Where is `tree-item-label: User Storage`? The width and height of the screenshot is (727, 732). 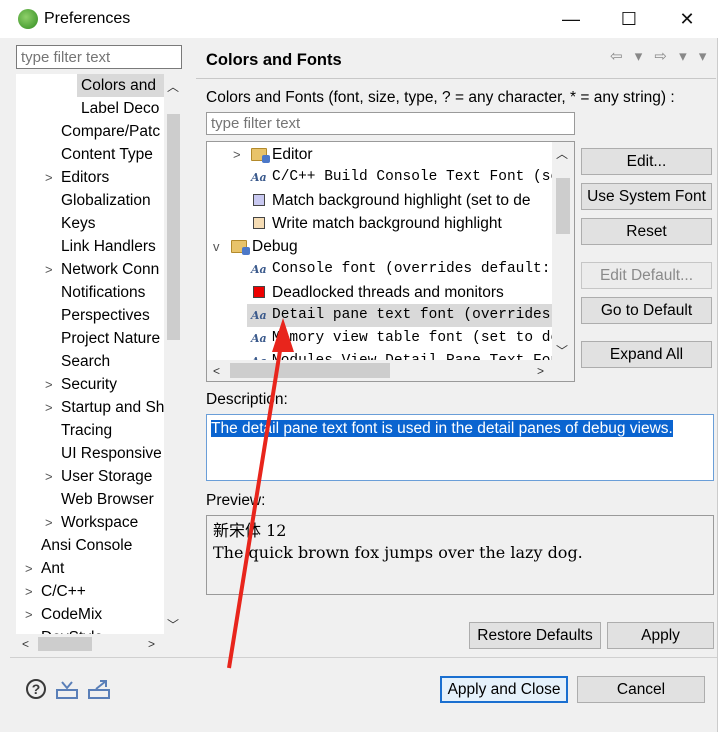 tree-item-label: User Storage is located at coordinates (107, 476).